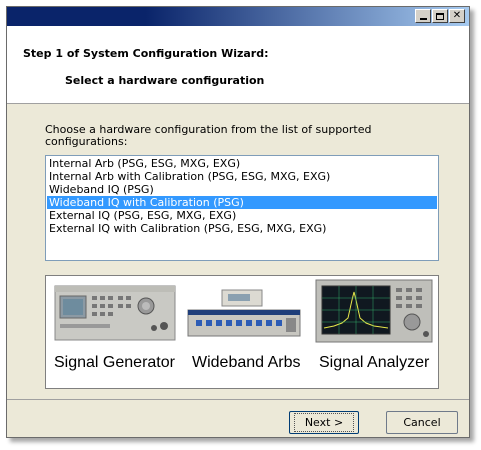  What do you see at coordinates (242, 215) in the screenshot?
I see `list-item: External IQ (PSG, ESG, MXG, EXG)` at bounding box center [242, 215].